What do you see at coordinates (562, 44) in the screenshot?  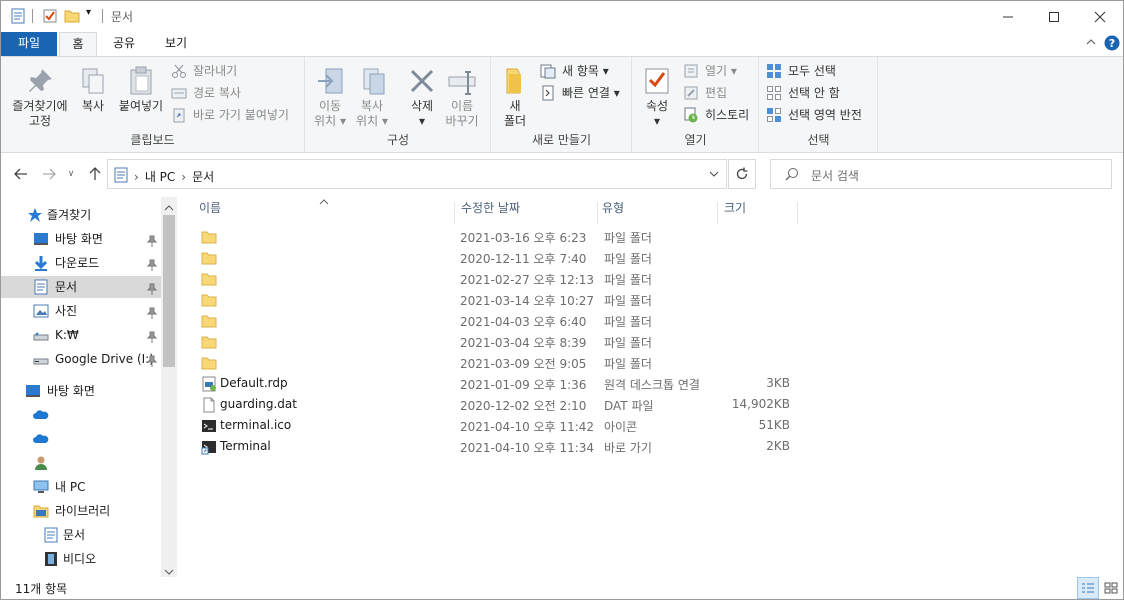 I see `ribbon-tabs: 파일 홈 공유 보기 ?` at bounding box center [562, 44].